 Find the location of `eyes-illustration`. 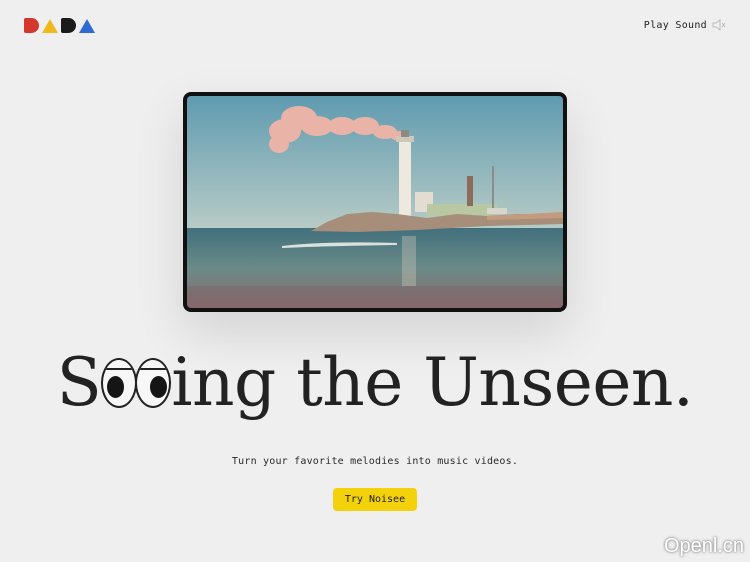

eyes-illustration is located at coordinates (136, 382).